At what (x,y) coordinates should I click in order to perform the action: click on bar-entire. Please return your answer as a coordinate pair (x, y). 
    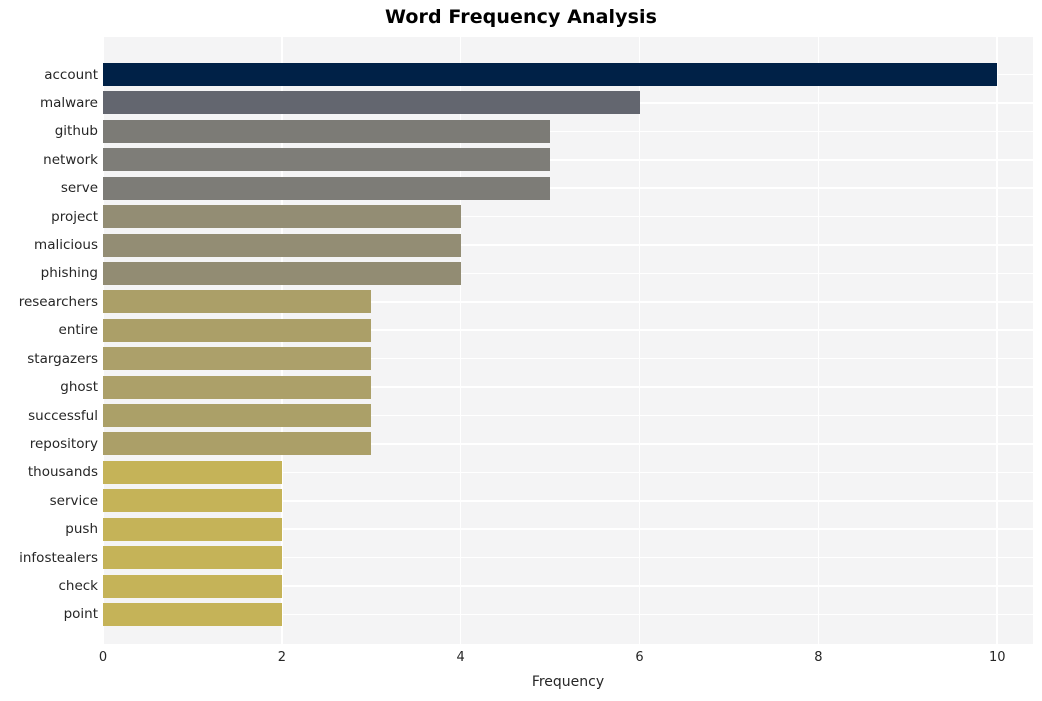
    Looking at the image, I should click on (237, 330).